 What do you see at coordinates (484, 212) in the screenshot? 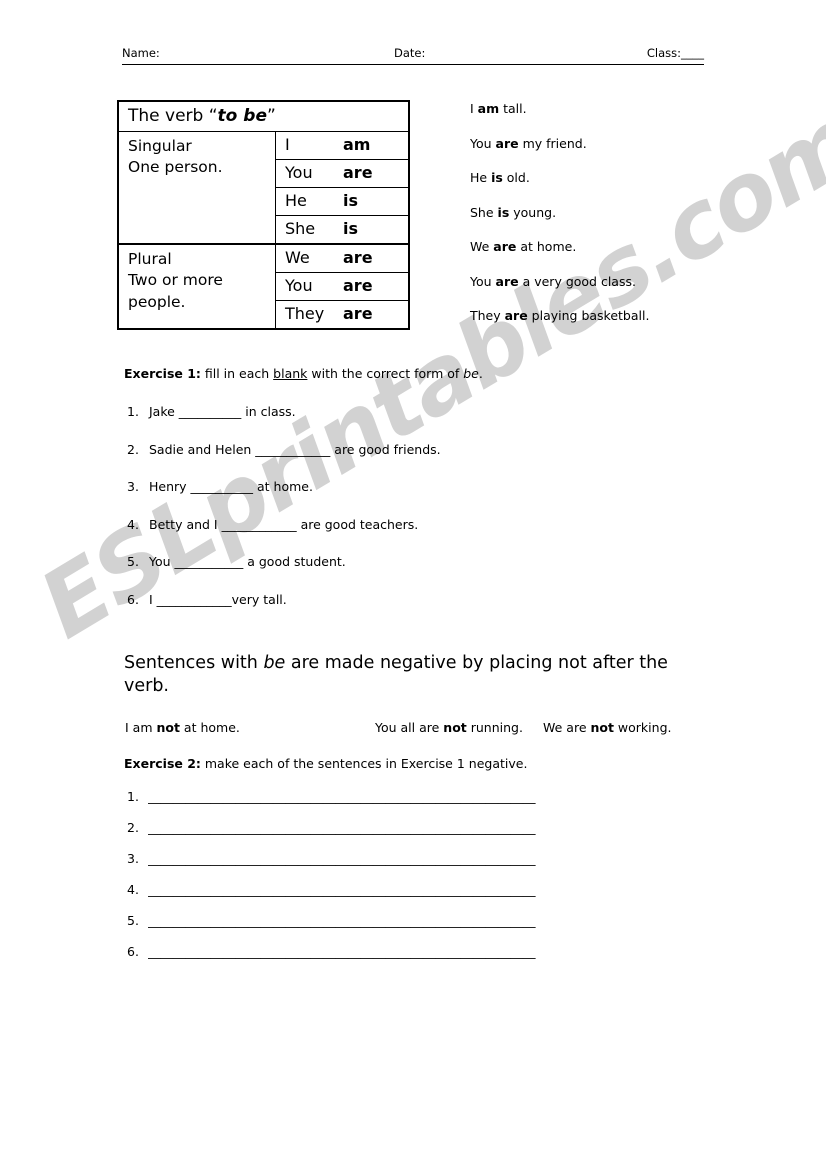
I see `sentence-before: She` at bounding box center [484, 212].